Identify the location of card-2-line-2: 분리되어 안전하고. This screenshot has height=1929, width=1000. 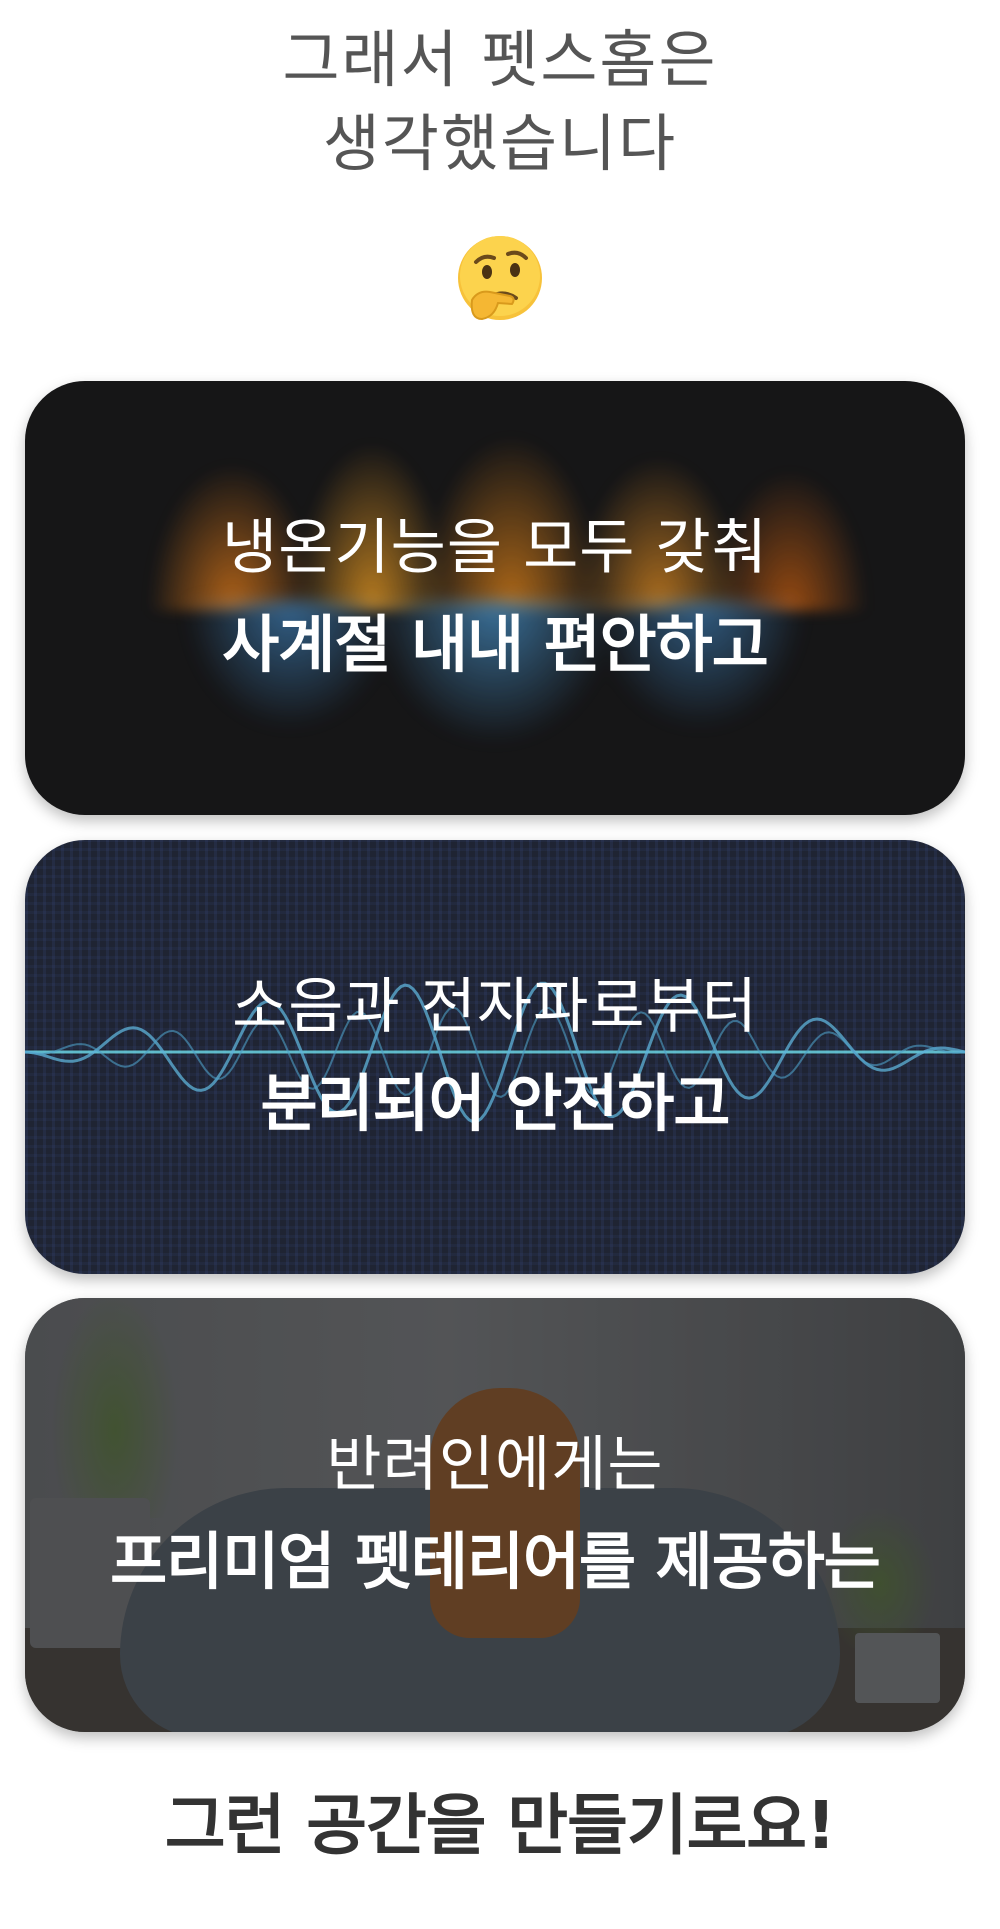
(495, 1103).